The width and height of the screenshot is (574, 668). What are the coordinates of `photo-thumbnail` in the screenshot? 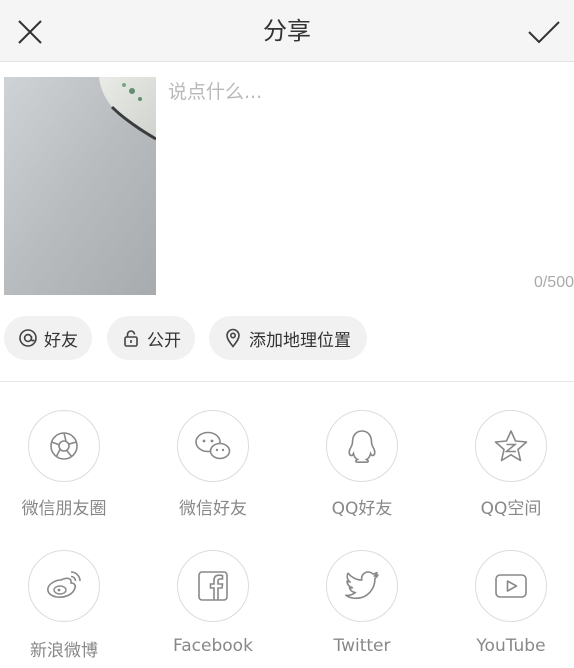 It's located at (80, 186).